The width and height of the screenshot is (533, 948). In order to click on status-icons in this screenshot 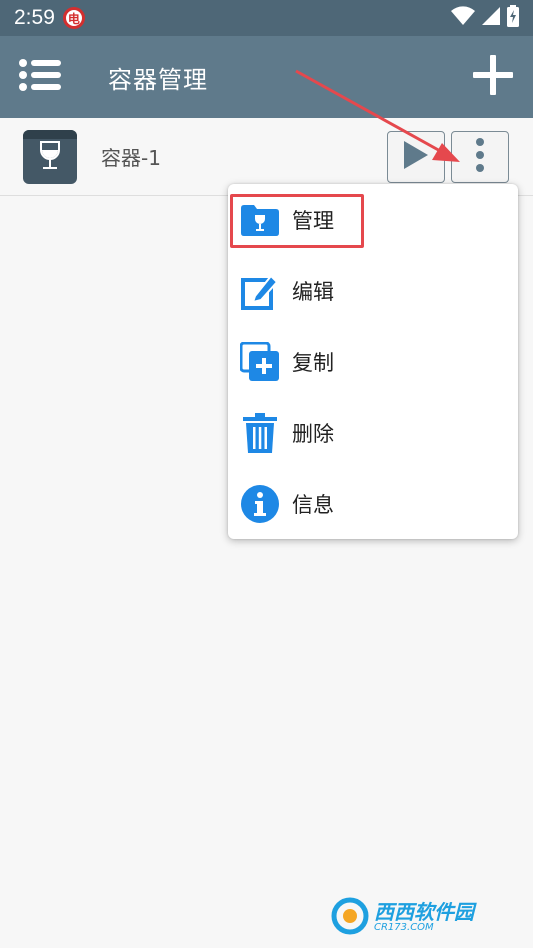, I will do `click(485, 18)`.